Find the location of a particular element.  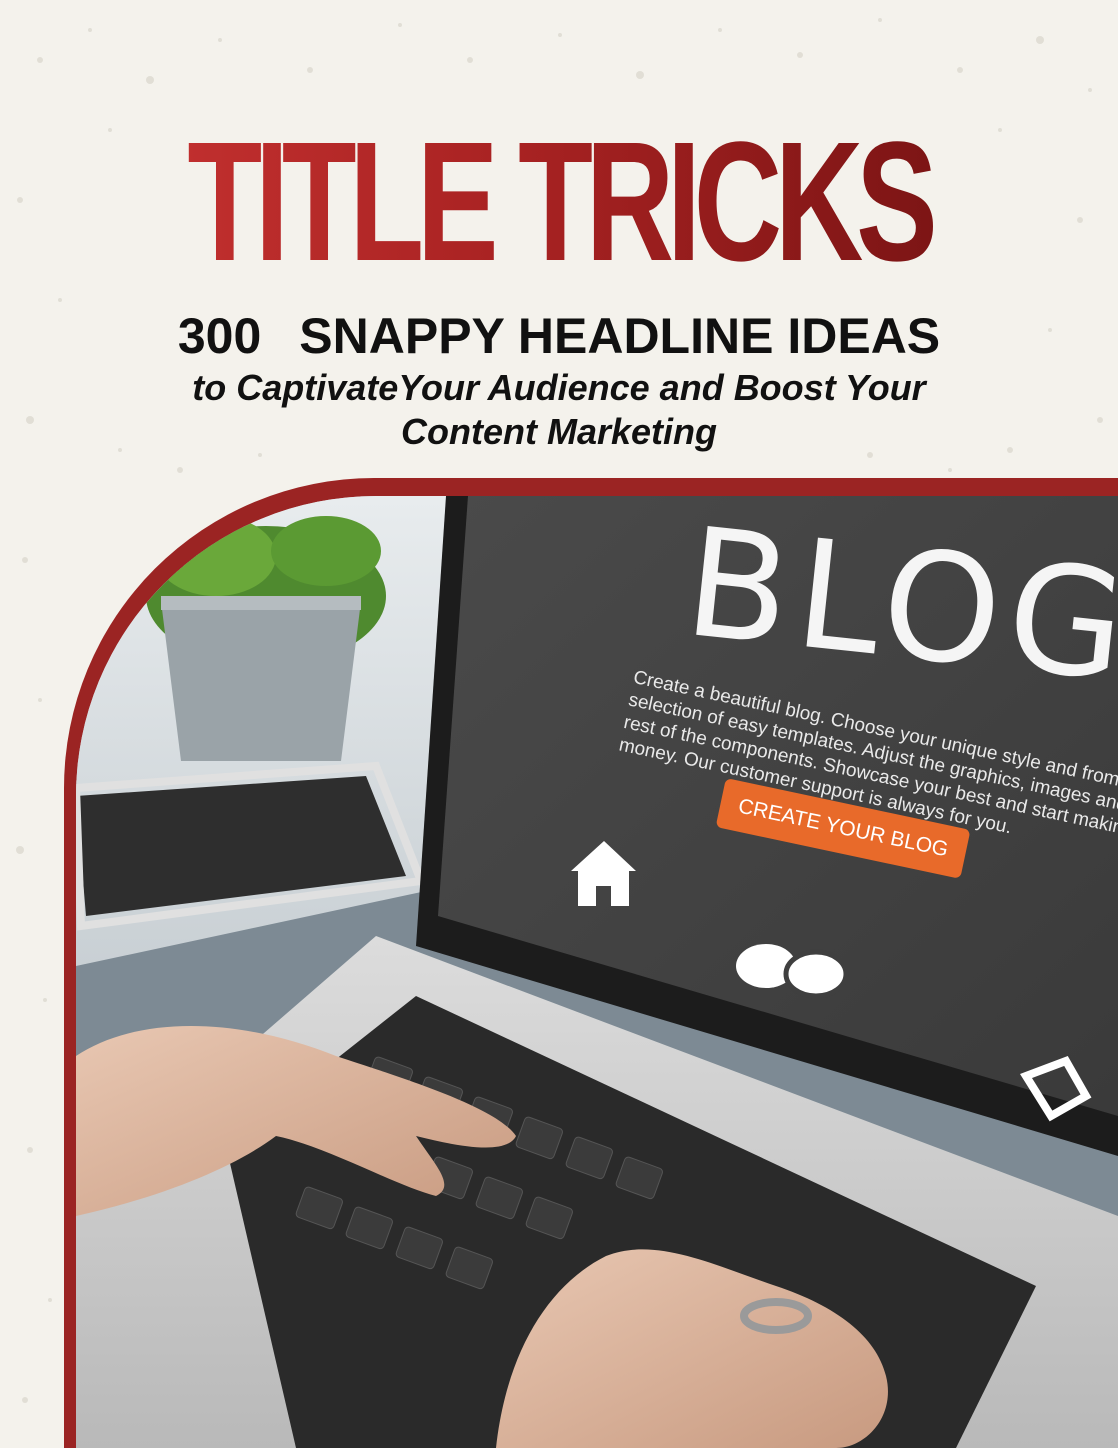

cover-subtitle: 300 SNAPPY HEADLINE IDEAS is located at coordinates (559, 336).